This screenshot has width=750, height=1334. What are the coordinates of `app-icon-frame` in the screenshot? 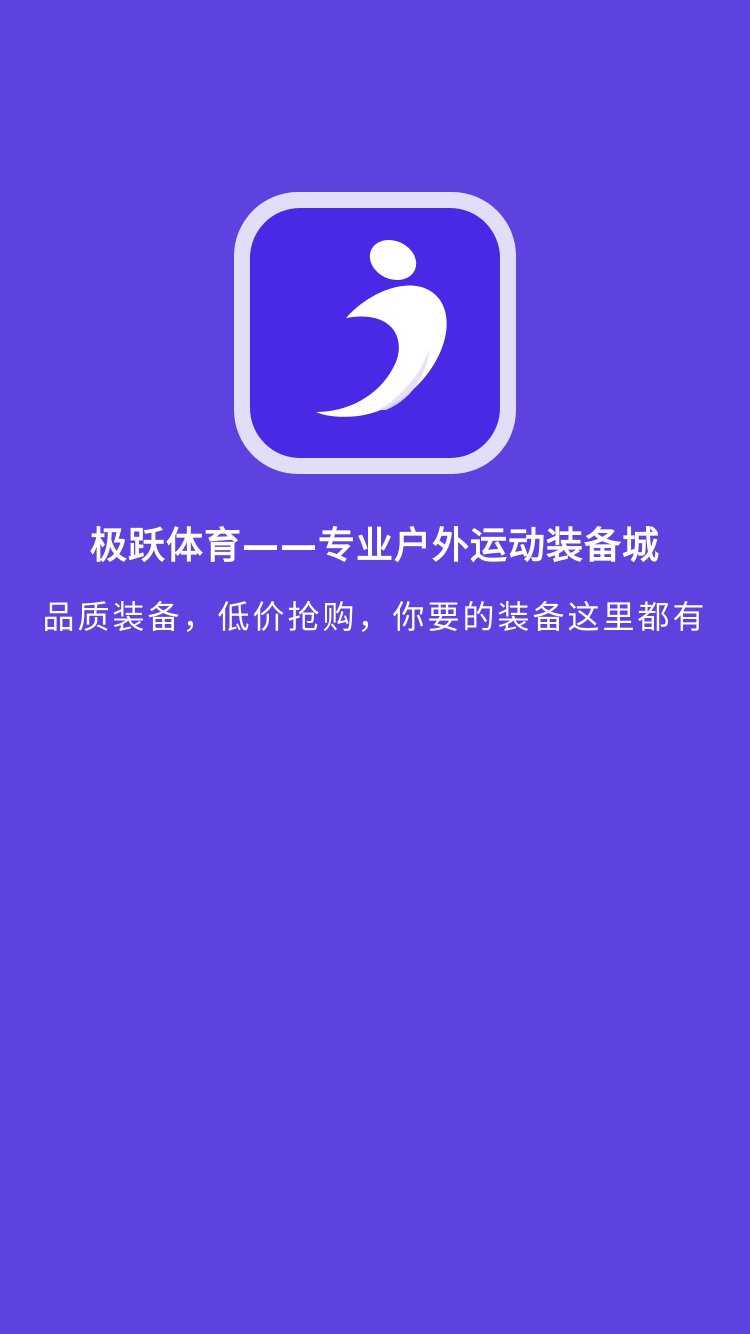 It's located at (375, 333).